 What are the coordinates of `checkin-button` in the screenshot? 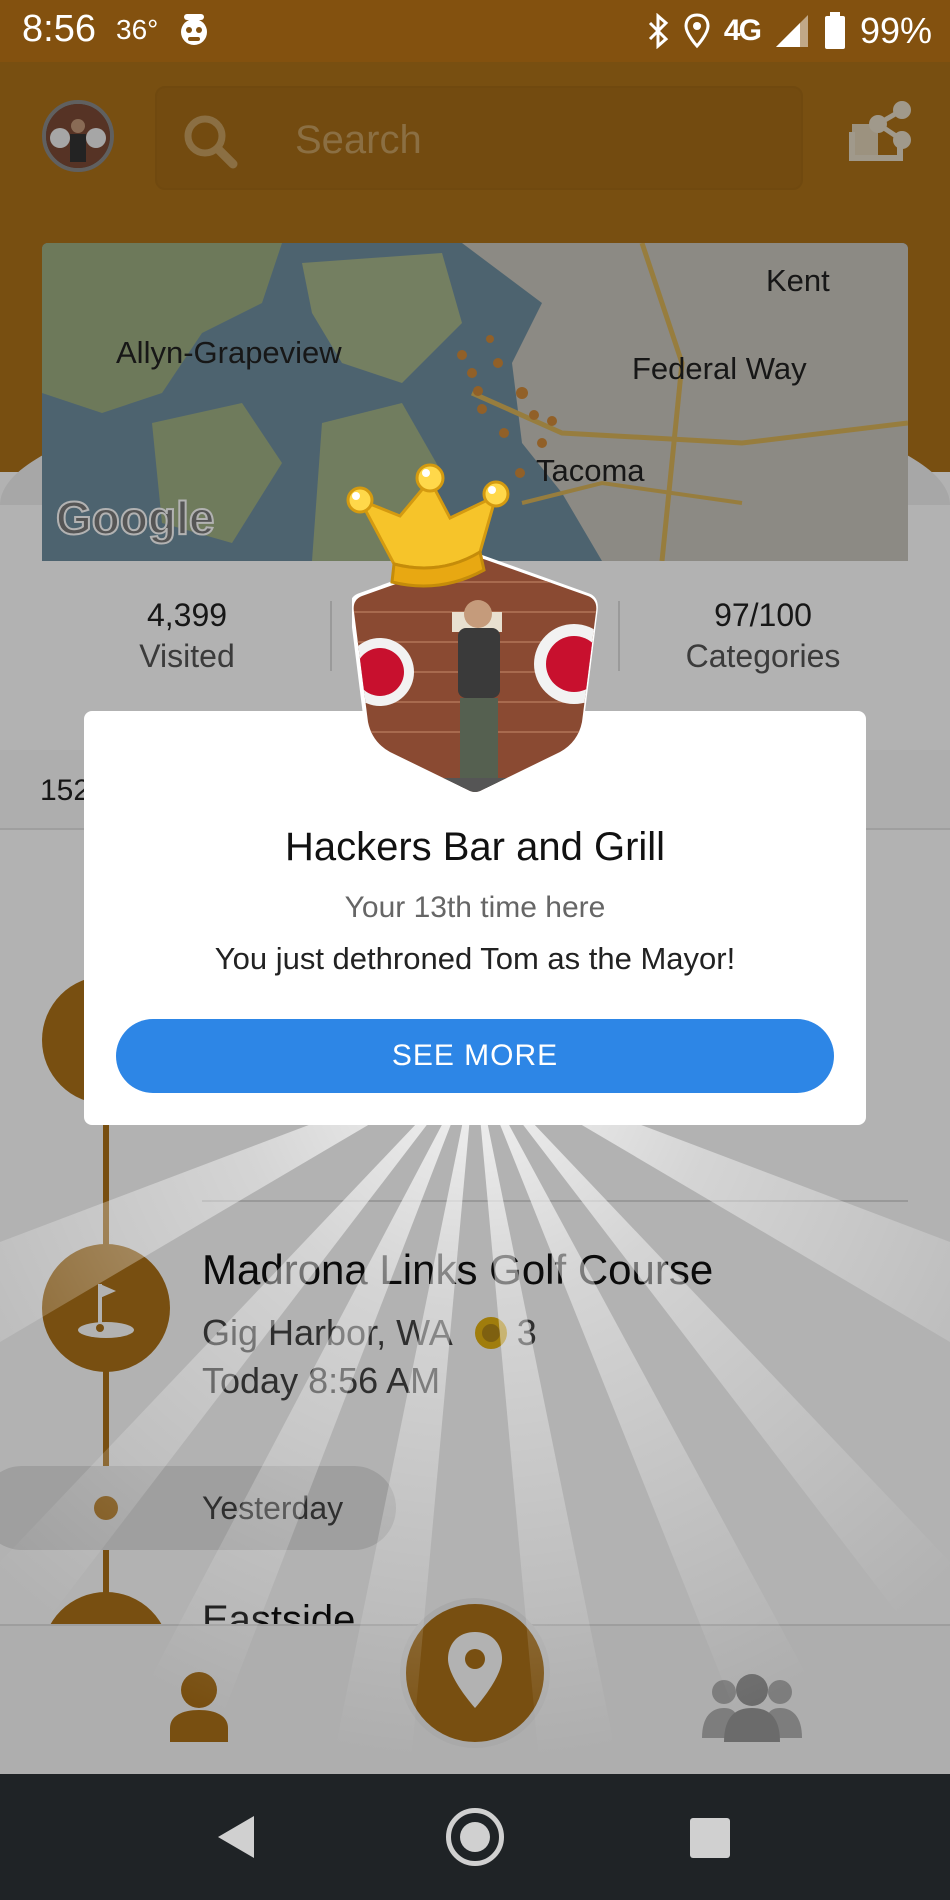 It's located at (475, 1673).